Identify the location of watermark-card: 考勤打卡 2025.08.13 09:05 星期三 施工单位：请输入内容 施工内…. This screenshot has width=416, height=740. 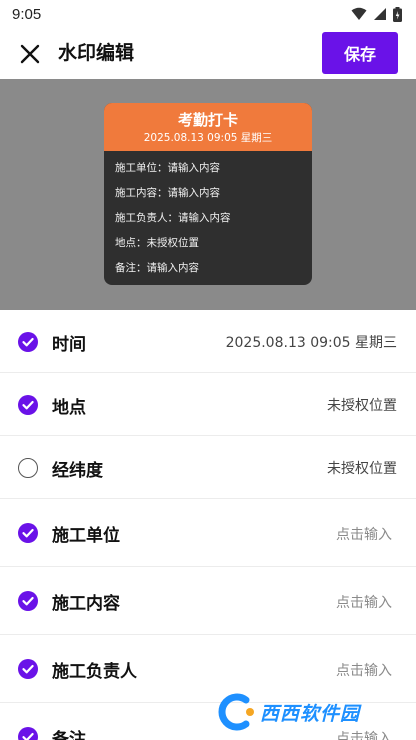
(208, 194).